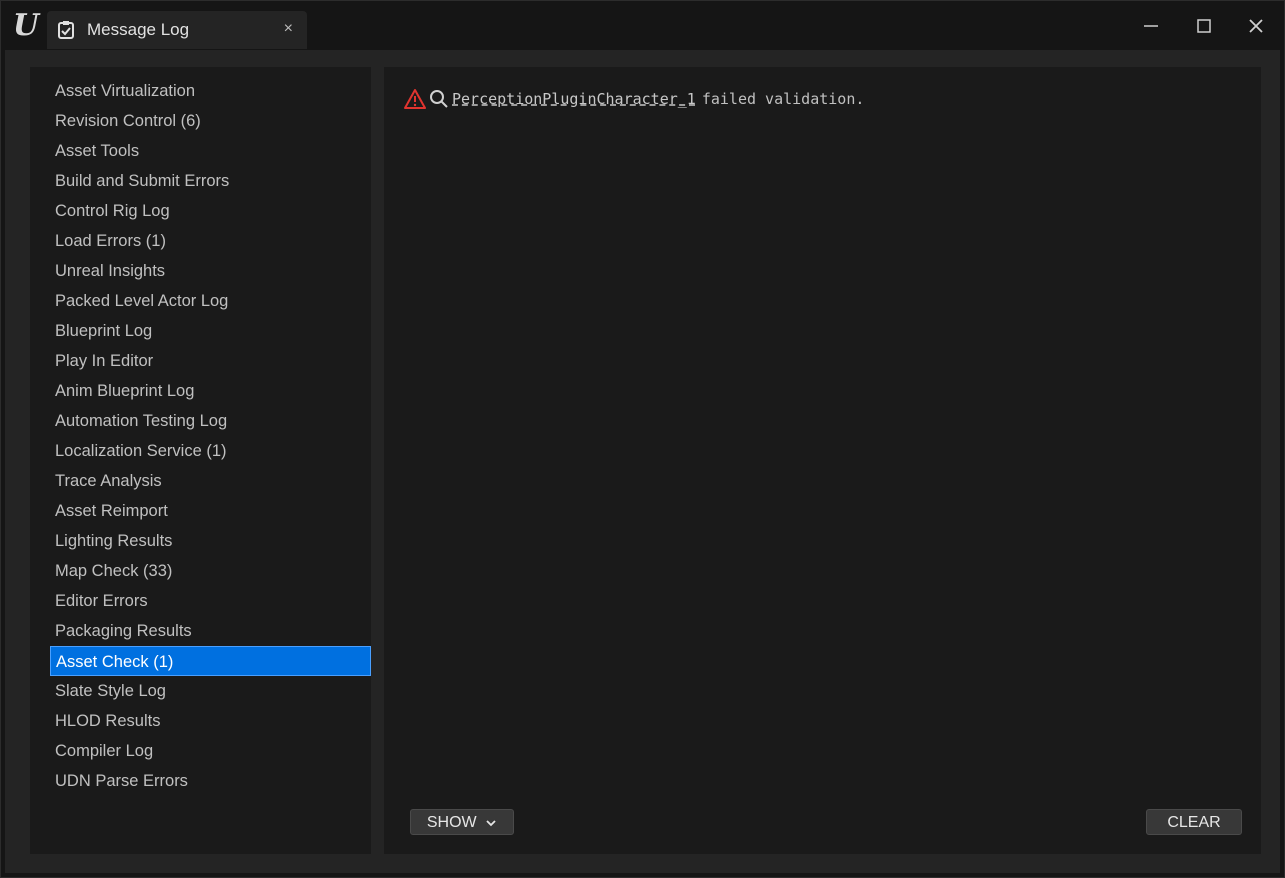 The image size is (1285, 878). I want to click on category-item: Anim Blueprint Log, so click(210, 391).